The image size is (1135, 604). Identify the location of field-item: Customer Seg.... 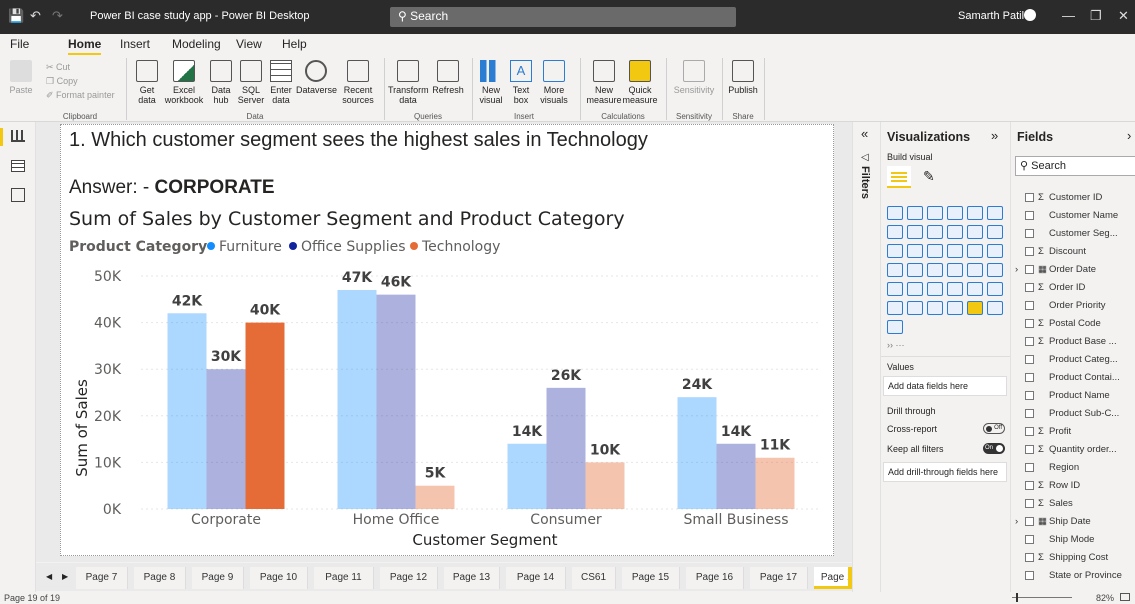
(1066, 237).